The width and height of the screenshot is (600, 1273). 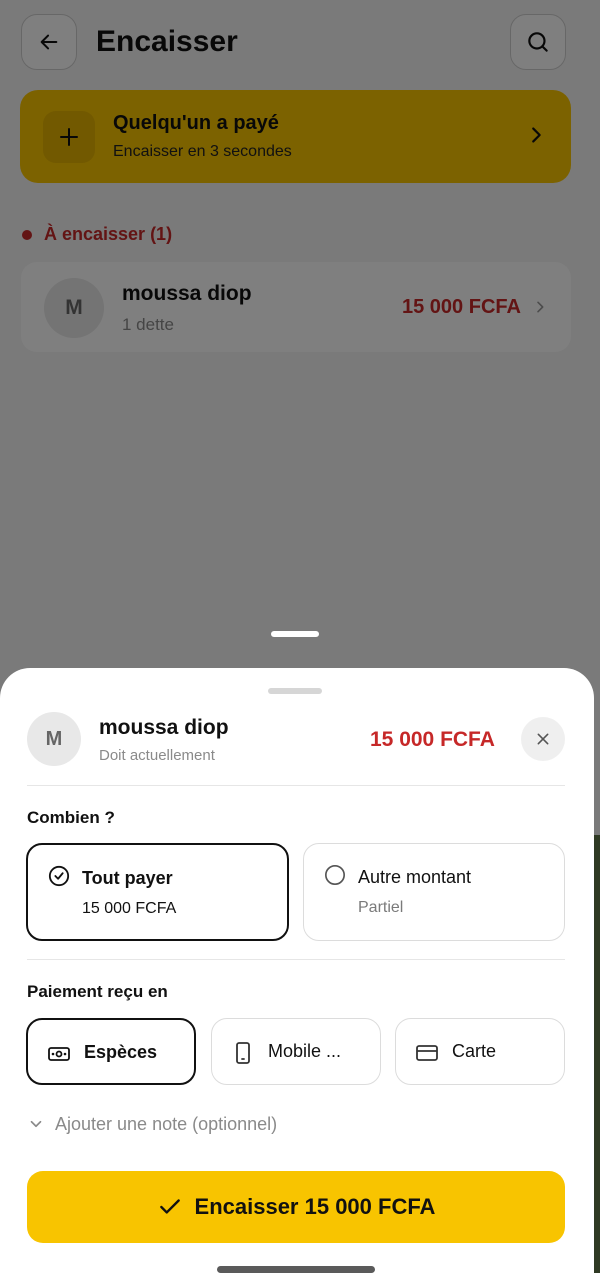 What do you see at coordinates (427, 1053) in the screenshot?
I see `credit-card-icon` at bounding box center [427, 1053].